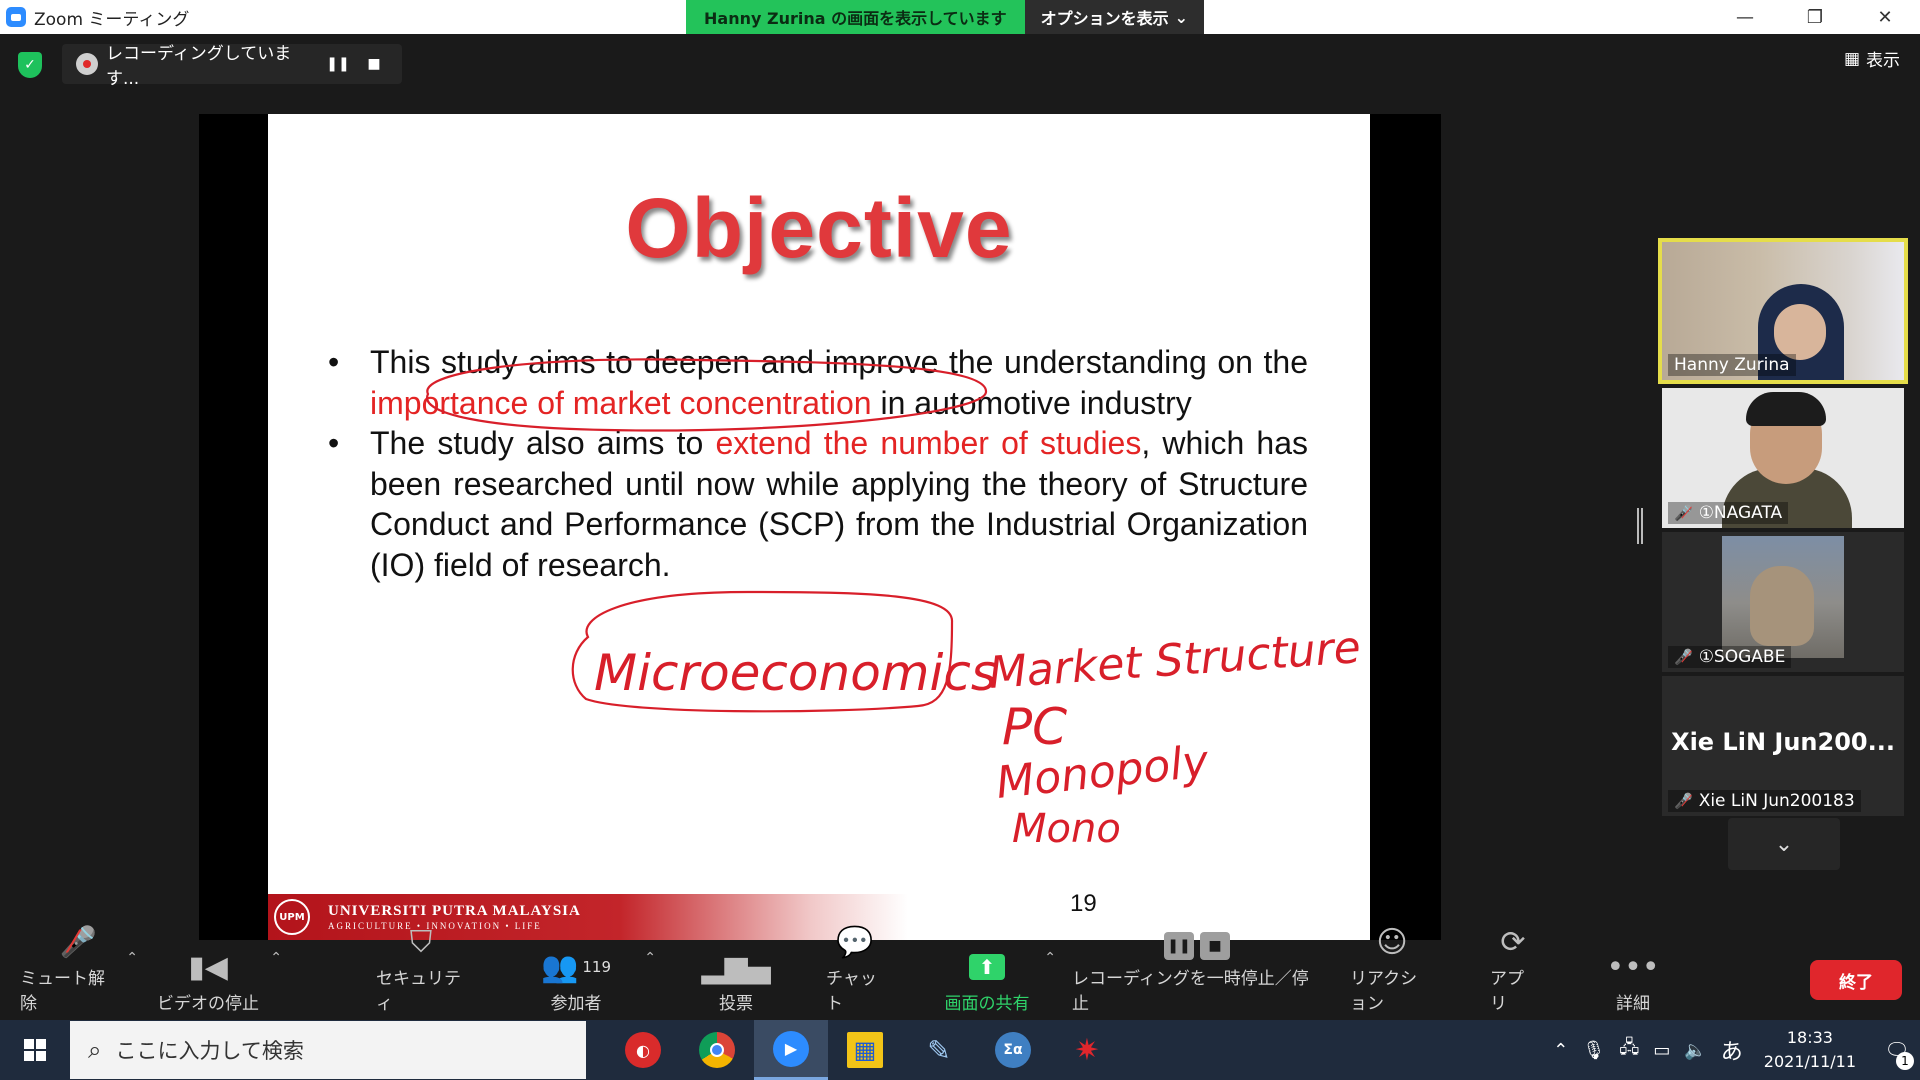  I want to click on ink-word: Market Structure, so click(1174, 660).